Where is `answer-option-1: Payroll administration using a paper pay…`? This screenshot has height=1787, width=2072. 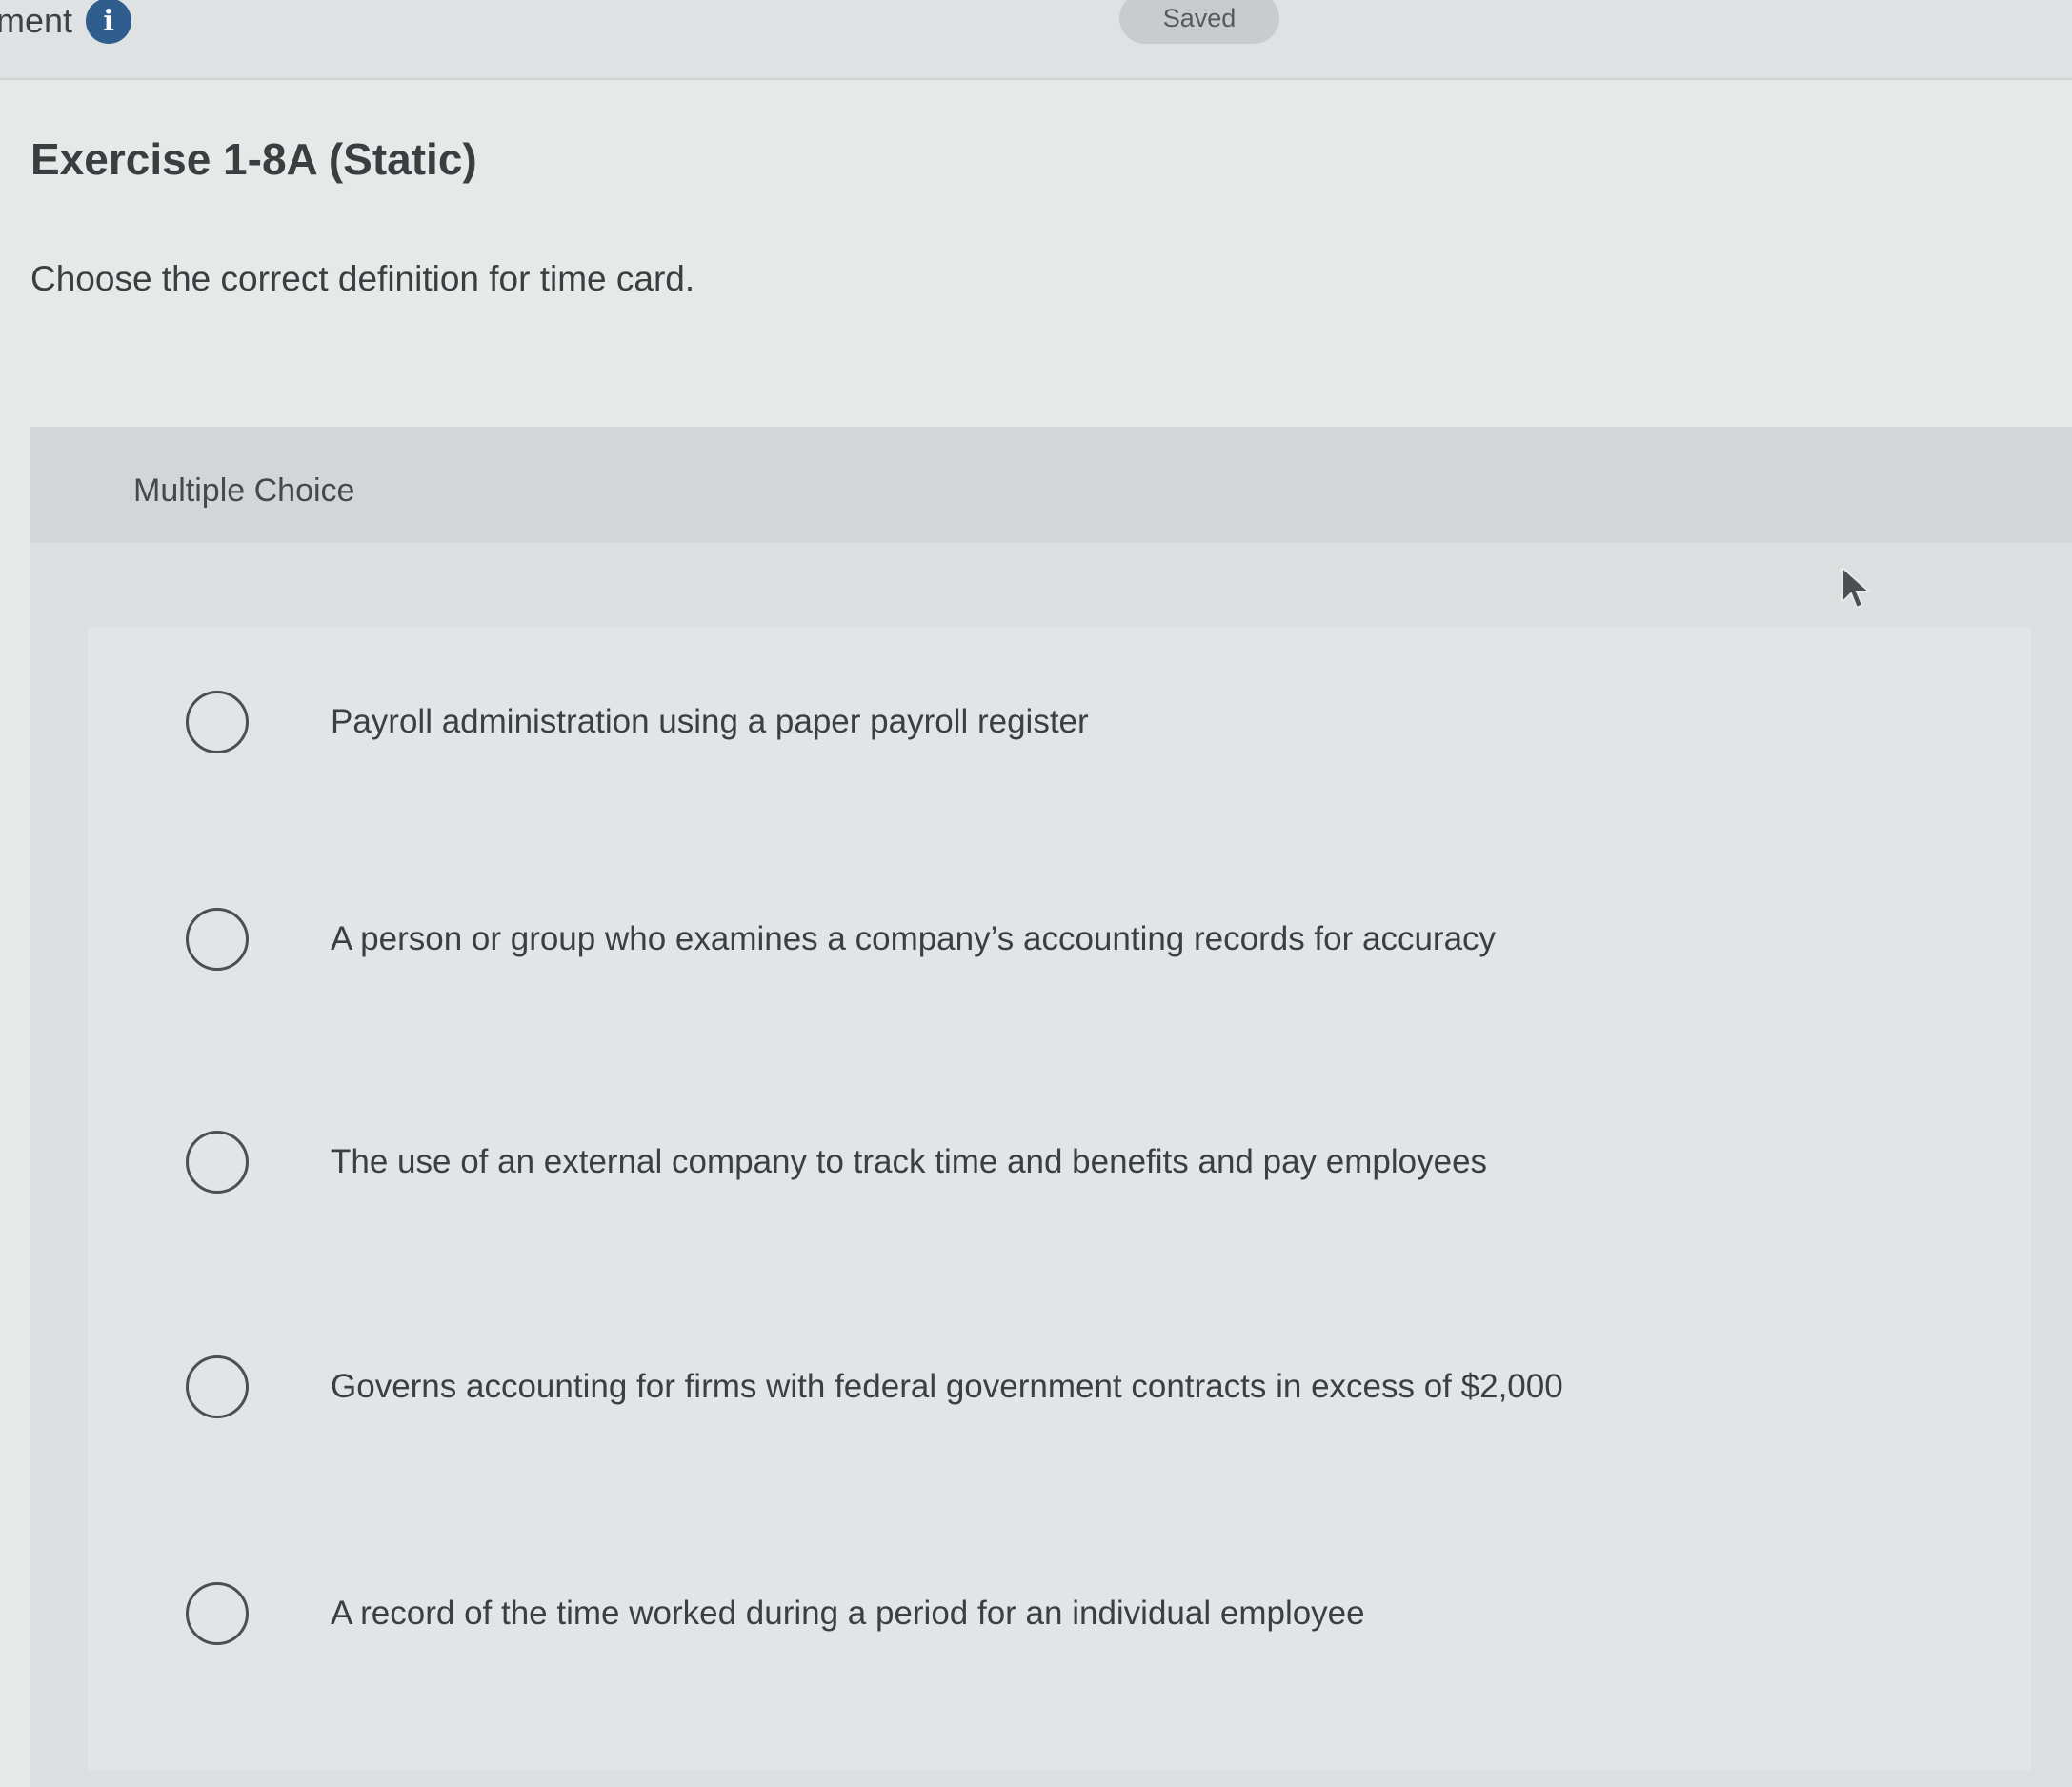 answer-option-1: Payroll administration using a paper pay… is located at coordinates (1059, 722).